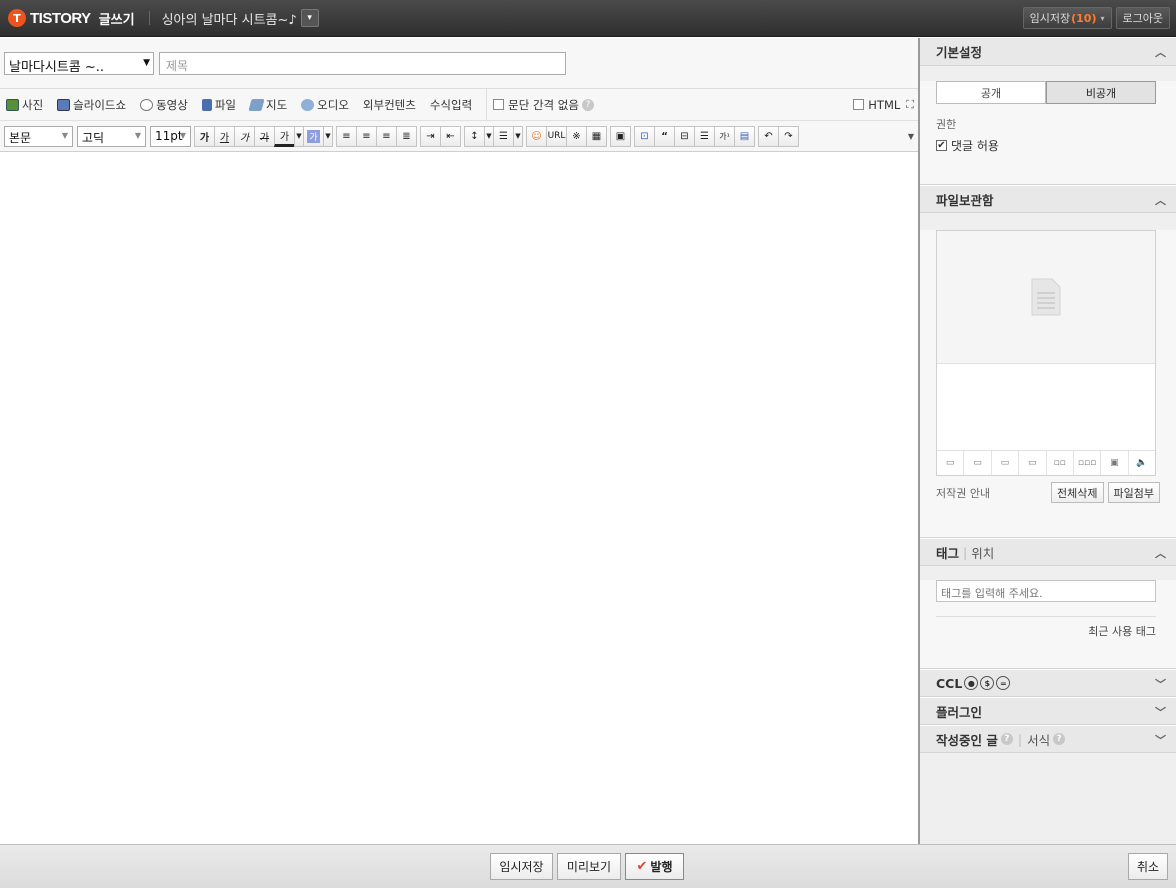  I want to click on align-center-button: ≡, so click(366, 136).